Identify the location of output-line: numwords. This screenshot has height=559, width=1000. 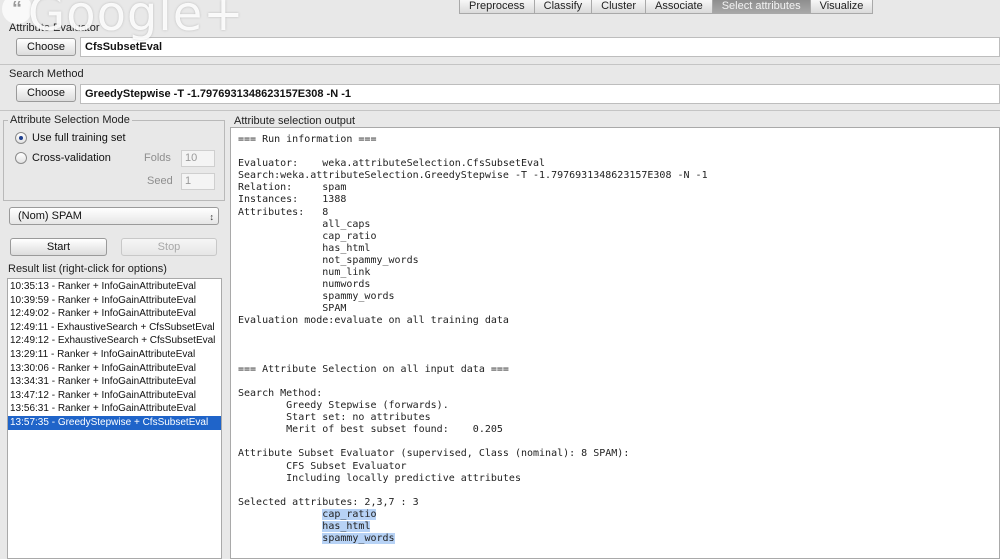
(304, 285).